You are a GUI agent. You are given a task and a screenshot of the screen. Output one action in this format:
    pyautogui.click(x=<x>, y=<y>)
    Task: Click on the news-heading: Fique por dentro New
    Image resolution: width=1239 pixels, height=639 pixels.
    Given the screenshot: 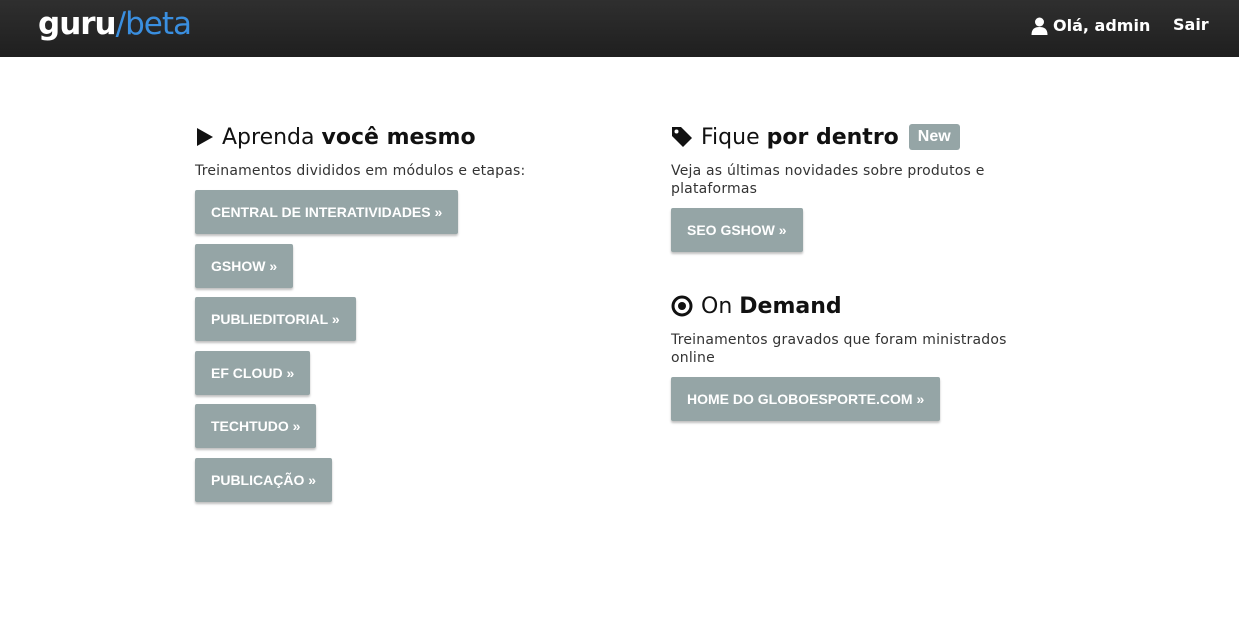 What is the action you would take?
    pyautogui.click(x=861, y=137)
    